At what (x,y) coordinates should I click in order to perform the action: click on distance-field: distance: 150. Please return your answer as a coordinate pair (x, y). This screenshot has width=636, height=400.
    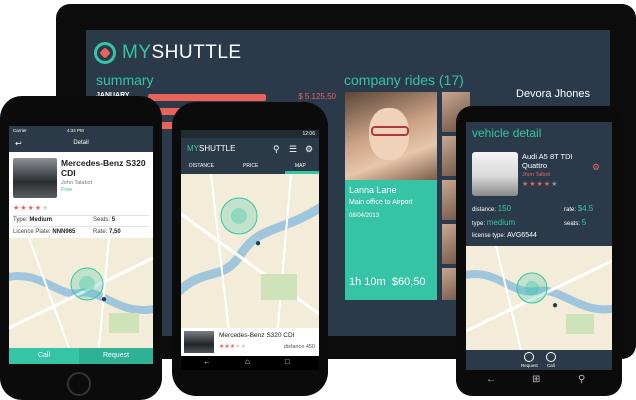
    Looking at the image, I should click on (492, 208).